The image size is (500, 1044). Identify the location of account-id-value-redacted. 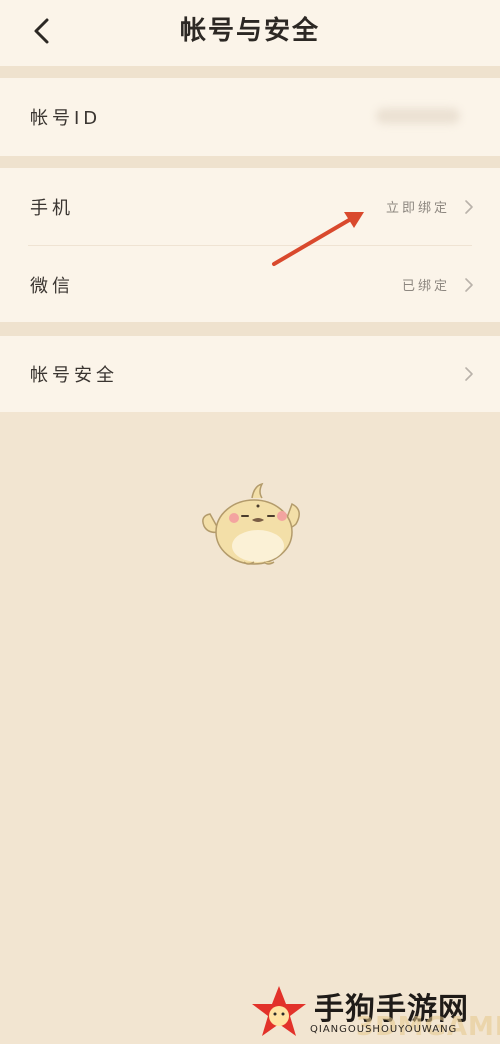
(418, 116).